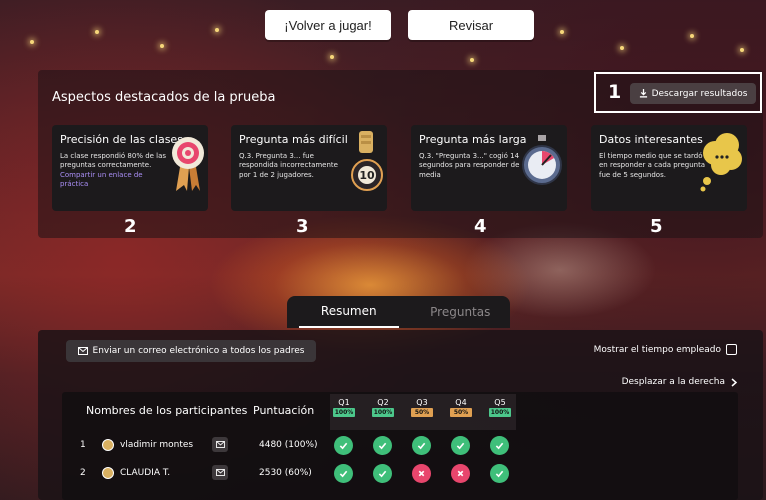 This screenshot has height=500, width=766. I want to click on tab-questions: Preguntas, so click(461, 312).